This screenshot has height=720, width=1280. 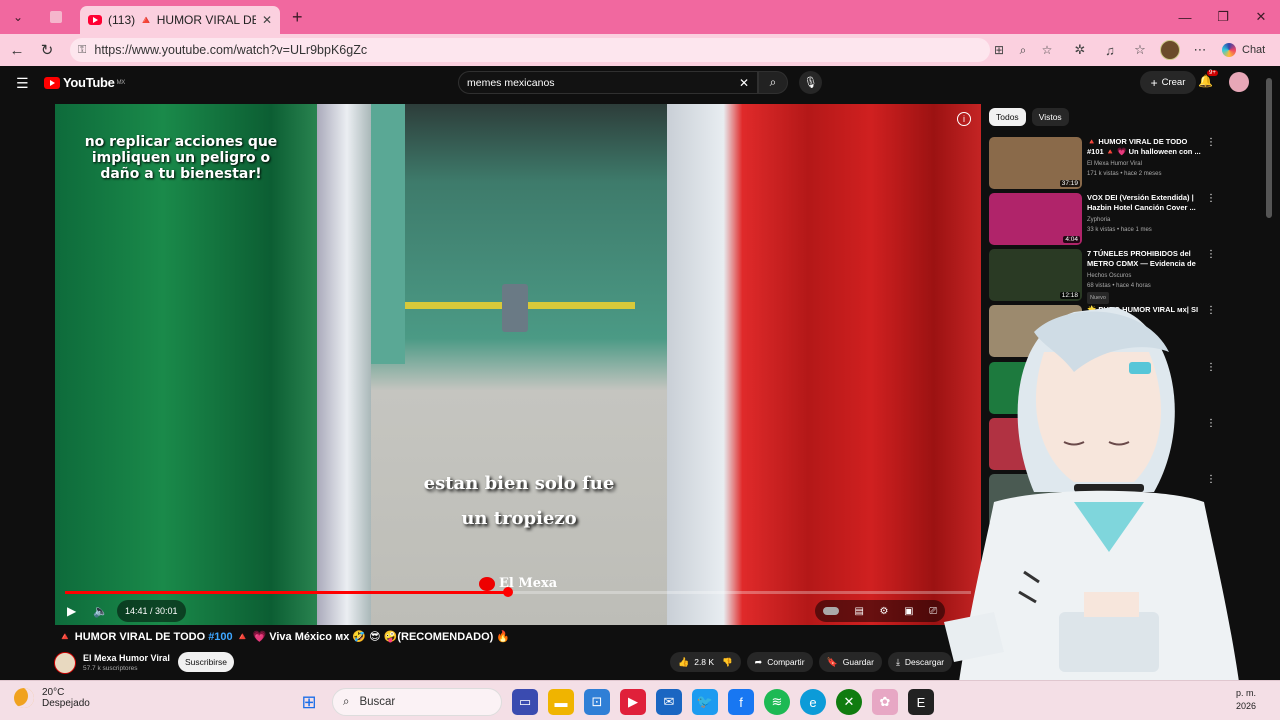 What do you see at coordinates (377, 702) in the screenshot?
I see `taskbar-search-label: Buscar` at bounding box center [377, 702].